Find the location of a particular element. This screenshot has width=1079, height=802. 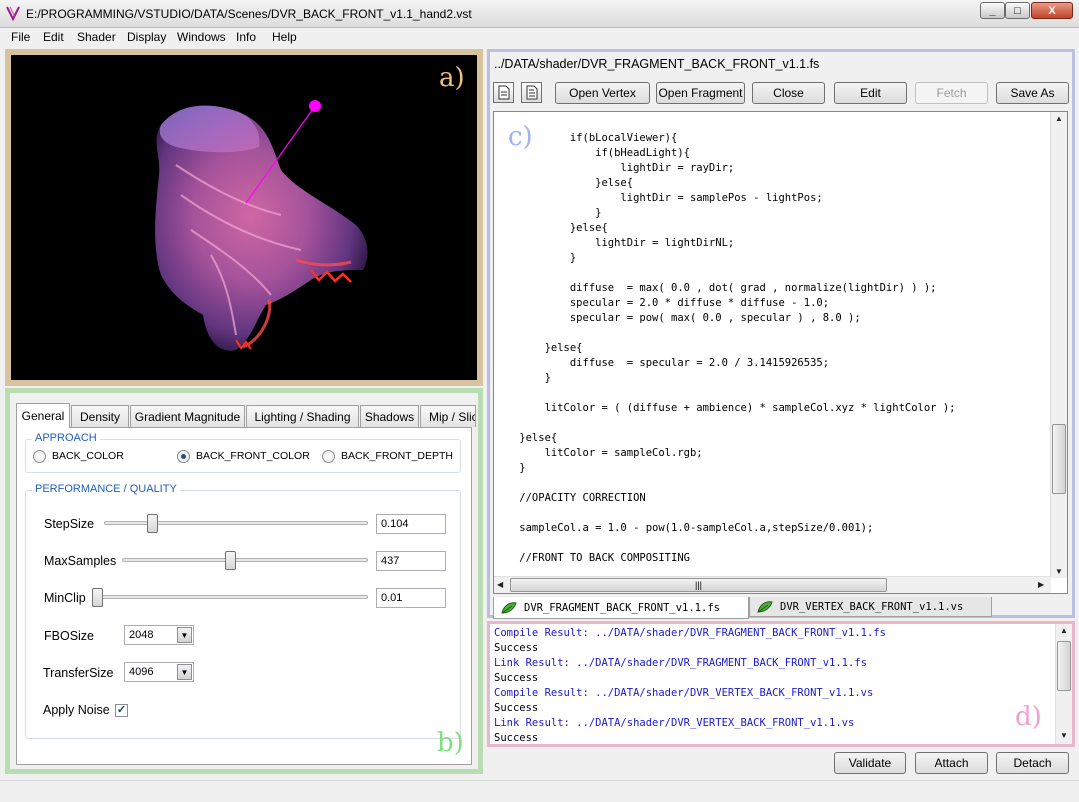

transfer-size-label: TransferSize is located at coordinates (78, 673).